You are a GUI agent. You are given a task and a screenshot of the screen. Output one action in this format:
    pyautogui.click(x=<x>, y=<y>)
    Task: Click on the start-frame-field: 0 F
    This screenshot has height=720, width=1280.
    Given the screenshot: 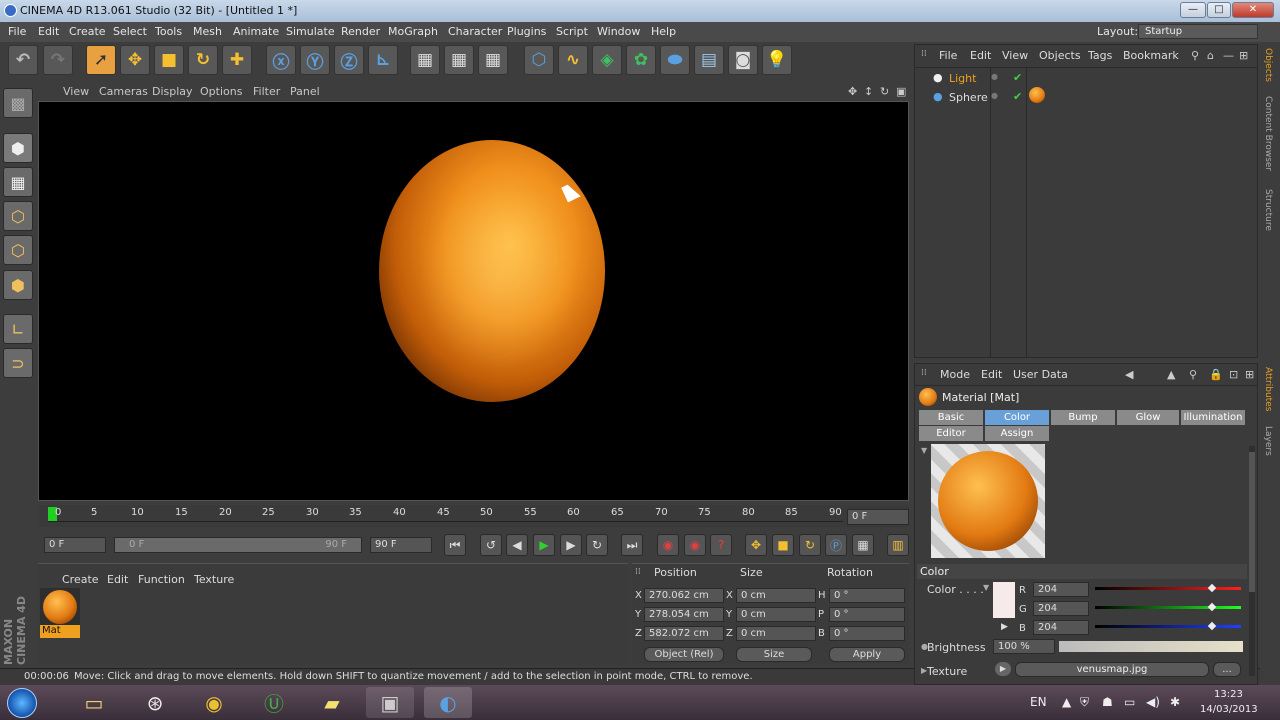 What is the action you would take?
    pyautogui.click(x=75, y=545)
    